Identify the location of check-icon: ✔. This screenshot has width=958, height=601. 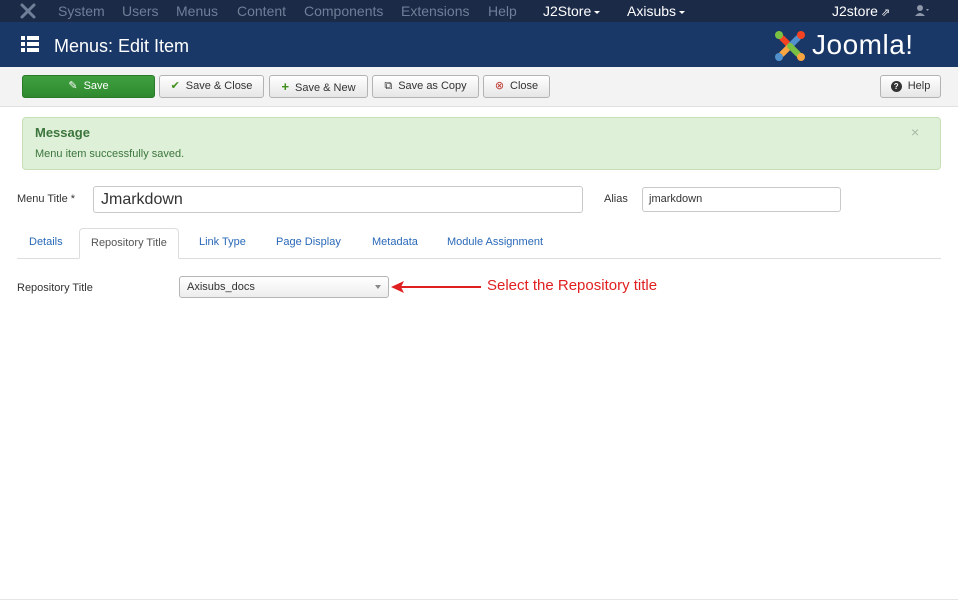
(175, 86).